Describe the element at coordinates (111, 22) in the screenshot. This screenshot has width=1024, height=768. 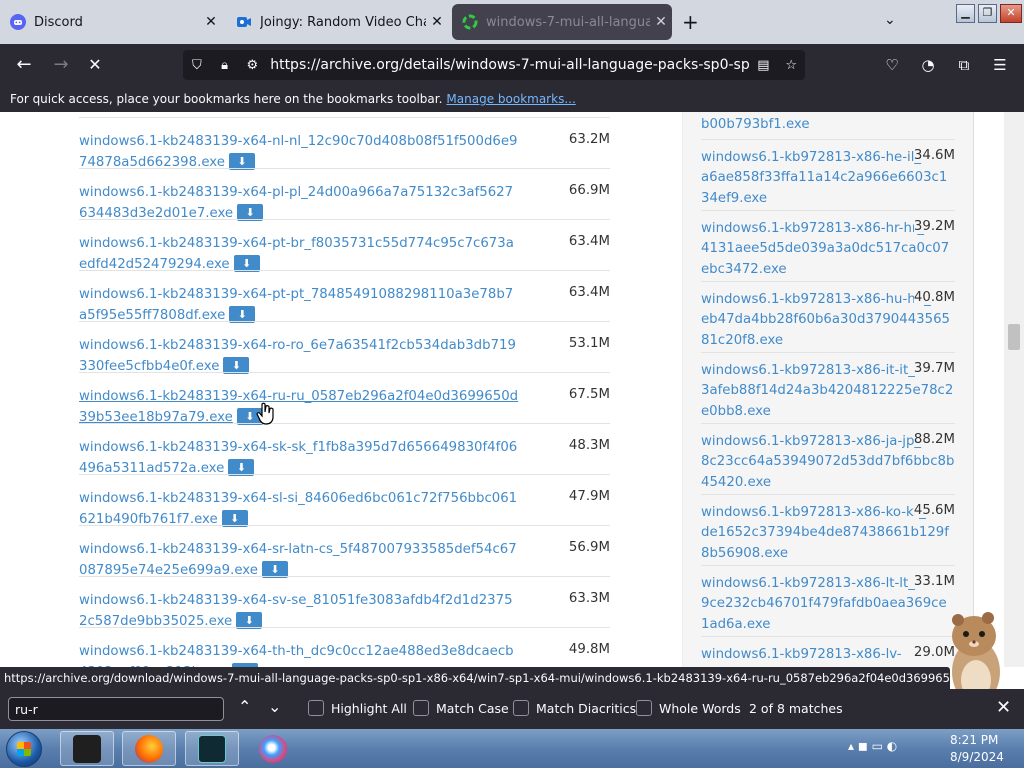
I see `tab-discord: Discord ✕` at that location.